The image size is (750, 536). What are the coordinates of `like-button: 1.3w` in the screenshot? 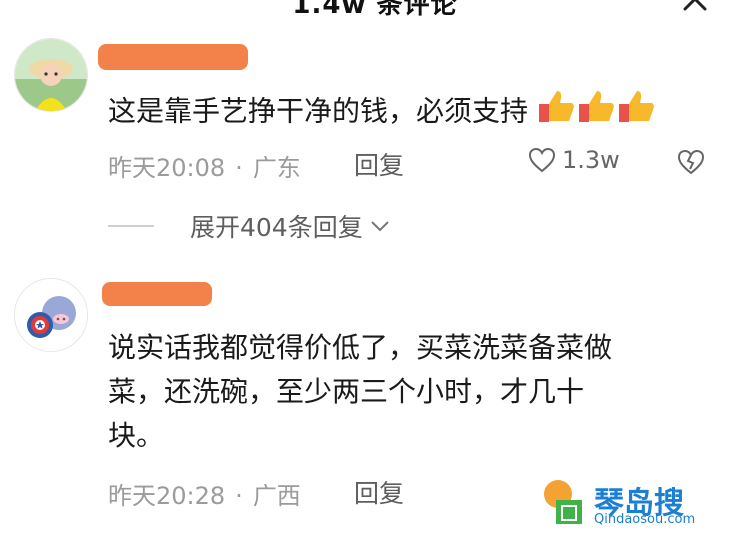 It's located at (574, 160).